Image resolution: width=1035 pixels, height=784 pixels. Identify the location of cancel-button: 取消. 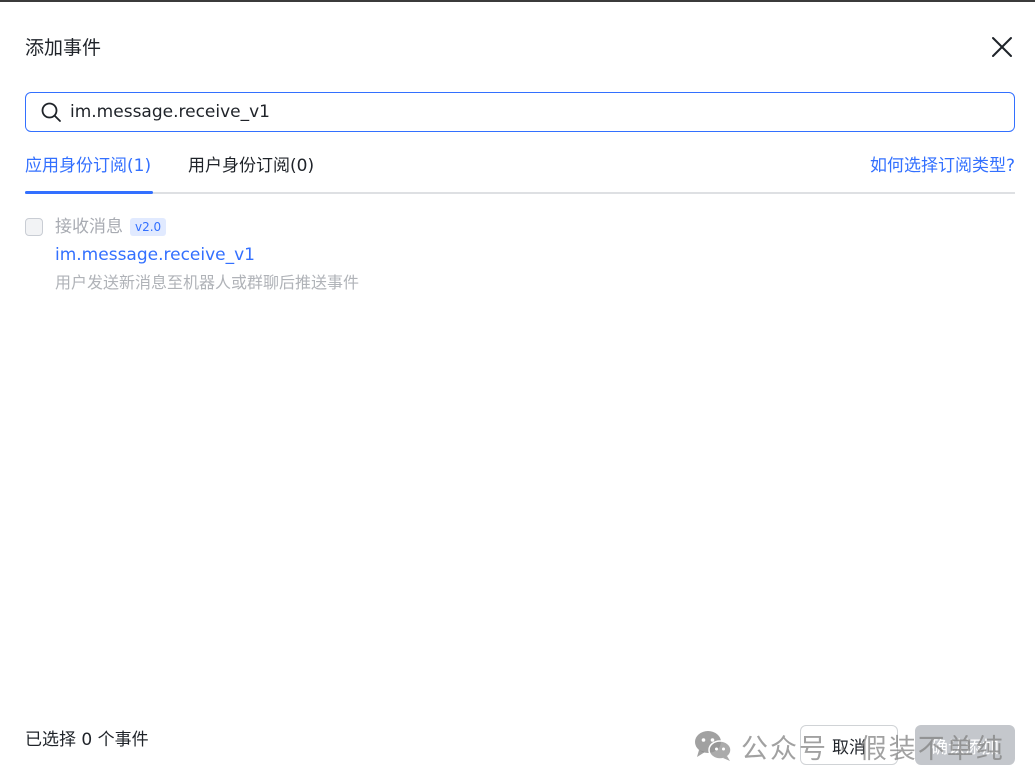
(849, 745).